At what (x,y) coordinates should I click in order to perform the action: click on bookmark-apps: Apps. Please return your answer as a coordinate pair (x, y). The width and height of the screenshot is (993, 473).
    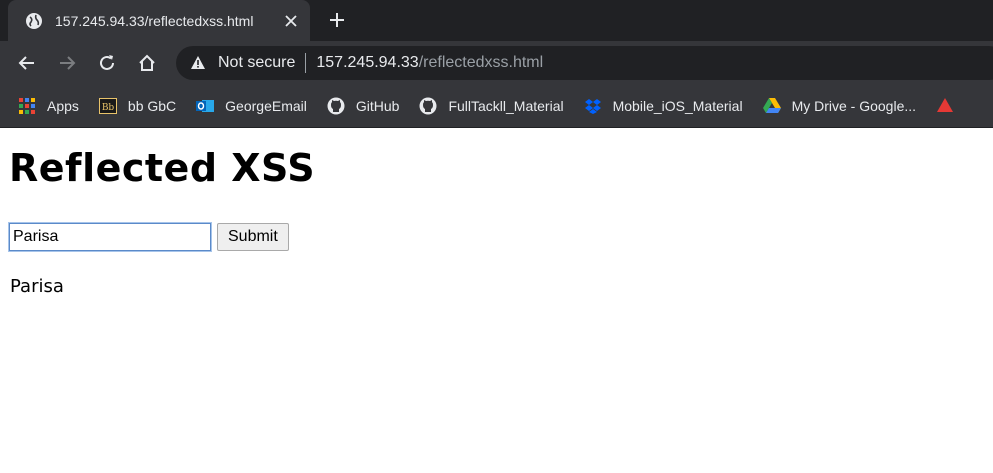
    Looking at the image, I should click on (48, 106).